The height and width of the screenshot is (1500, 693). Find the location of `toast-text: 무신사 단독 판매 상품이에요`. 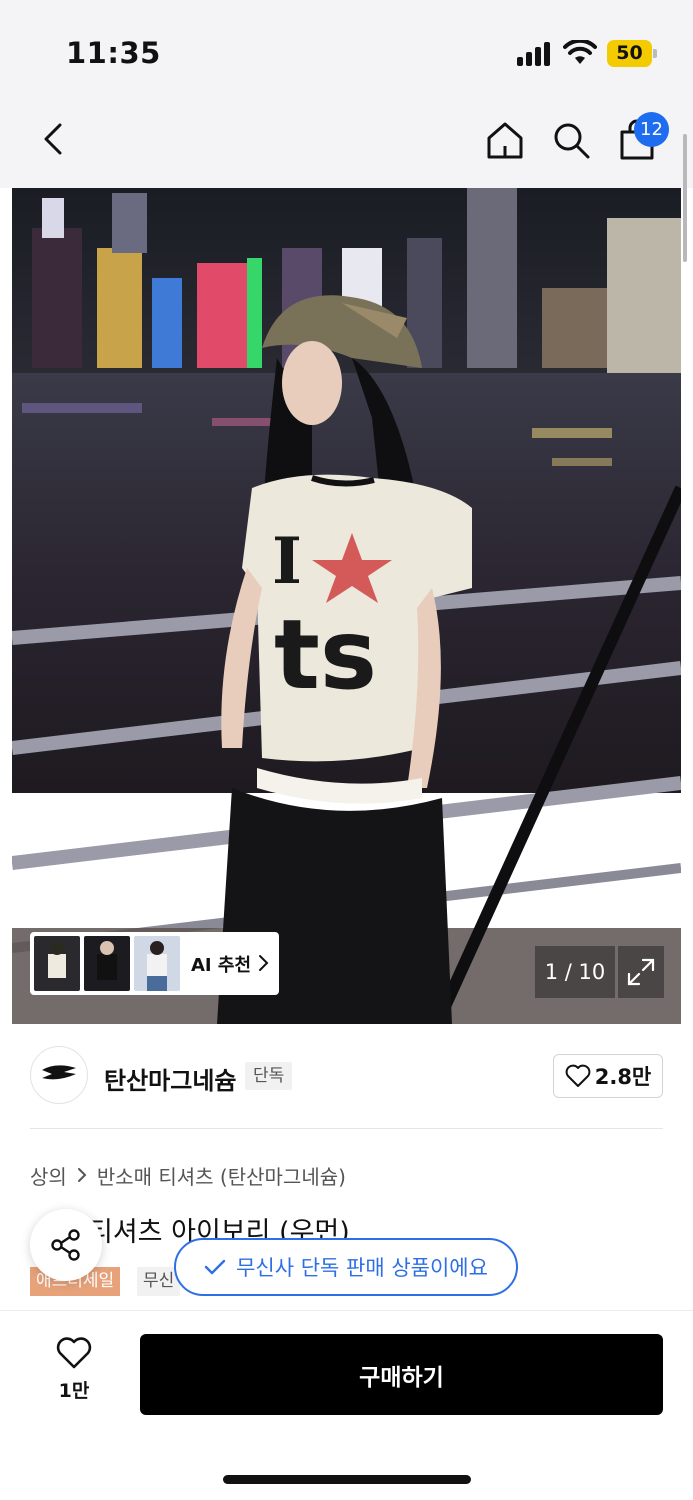

toast-text: 무신사 단독 판매 상품이에요 is located at coordinates (362, 1268).